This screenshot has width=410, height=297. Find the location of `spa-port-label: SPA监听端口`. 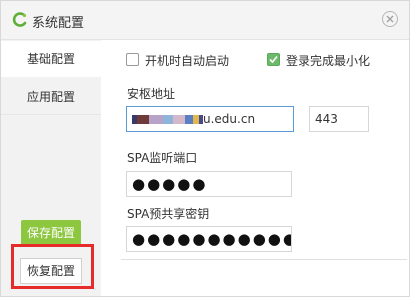

spa-port-label: SPA监听端口 is located at coordinates (162, 158).